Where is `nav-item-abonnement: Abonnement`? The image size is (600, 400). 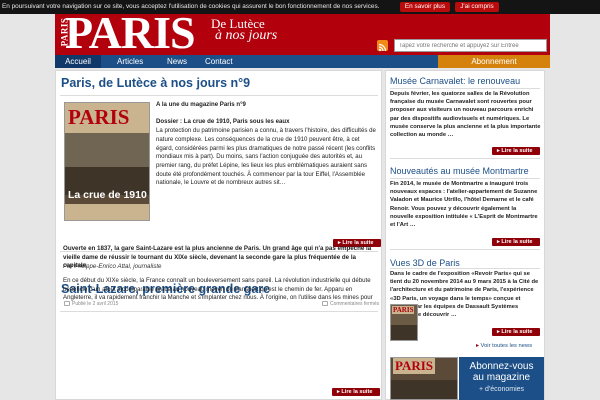
nav-item-abonnement: Abonnement is located at coordinates (494, 61).